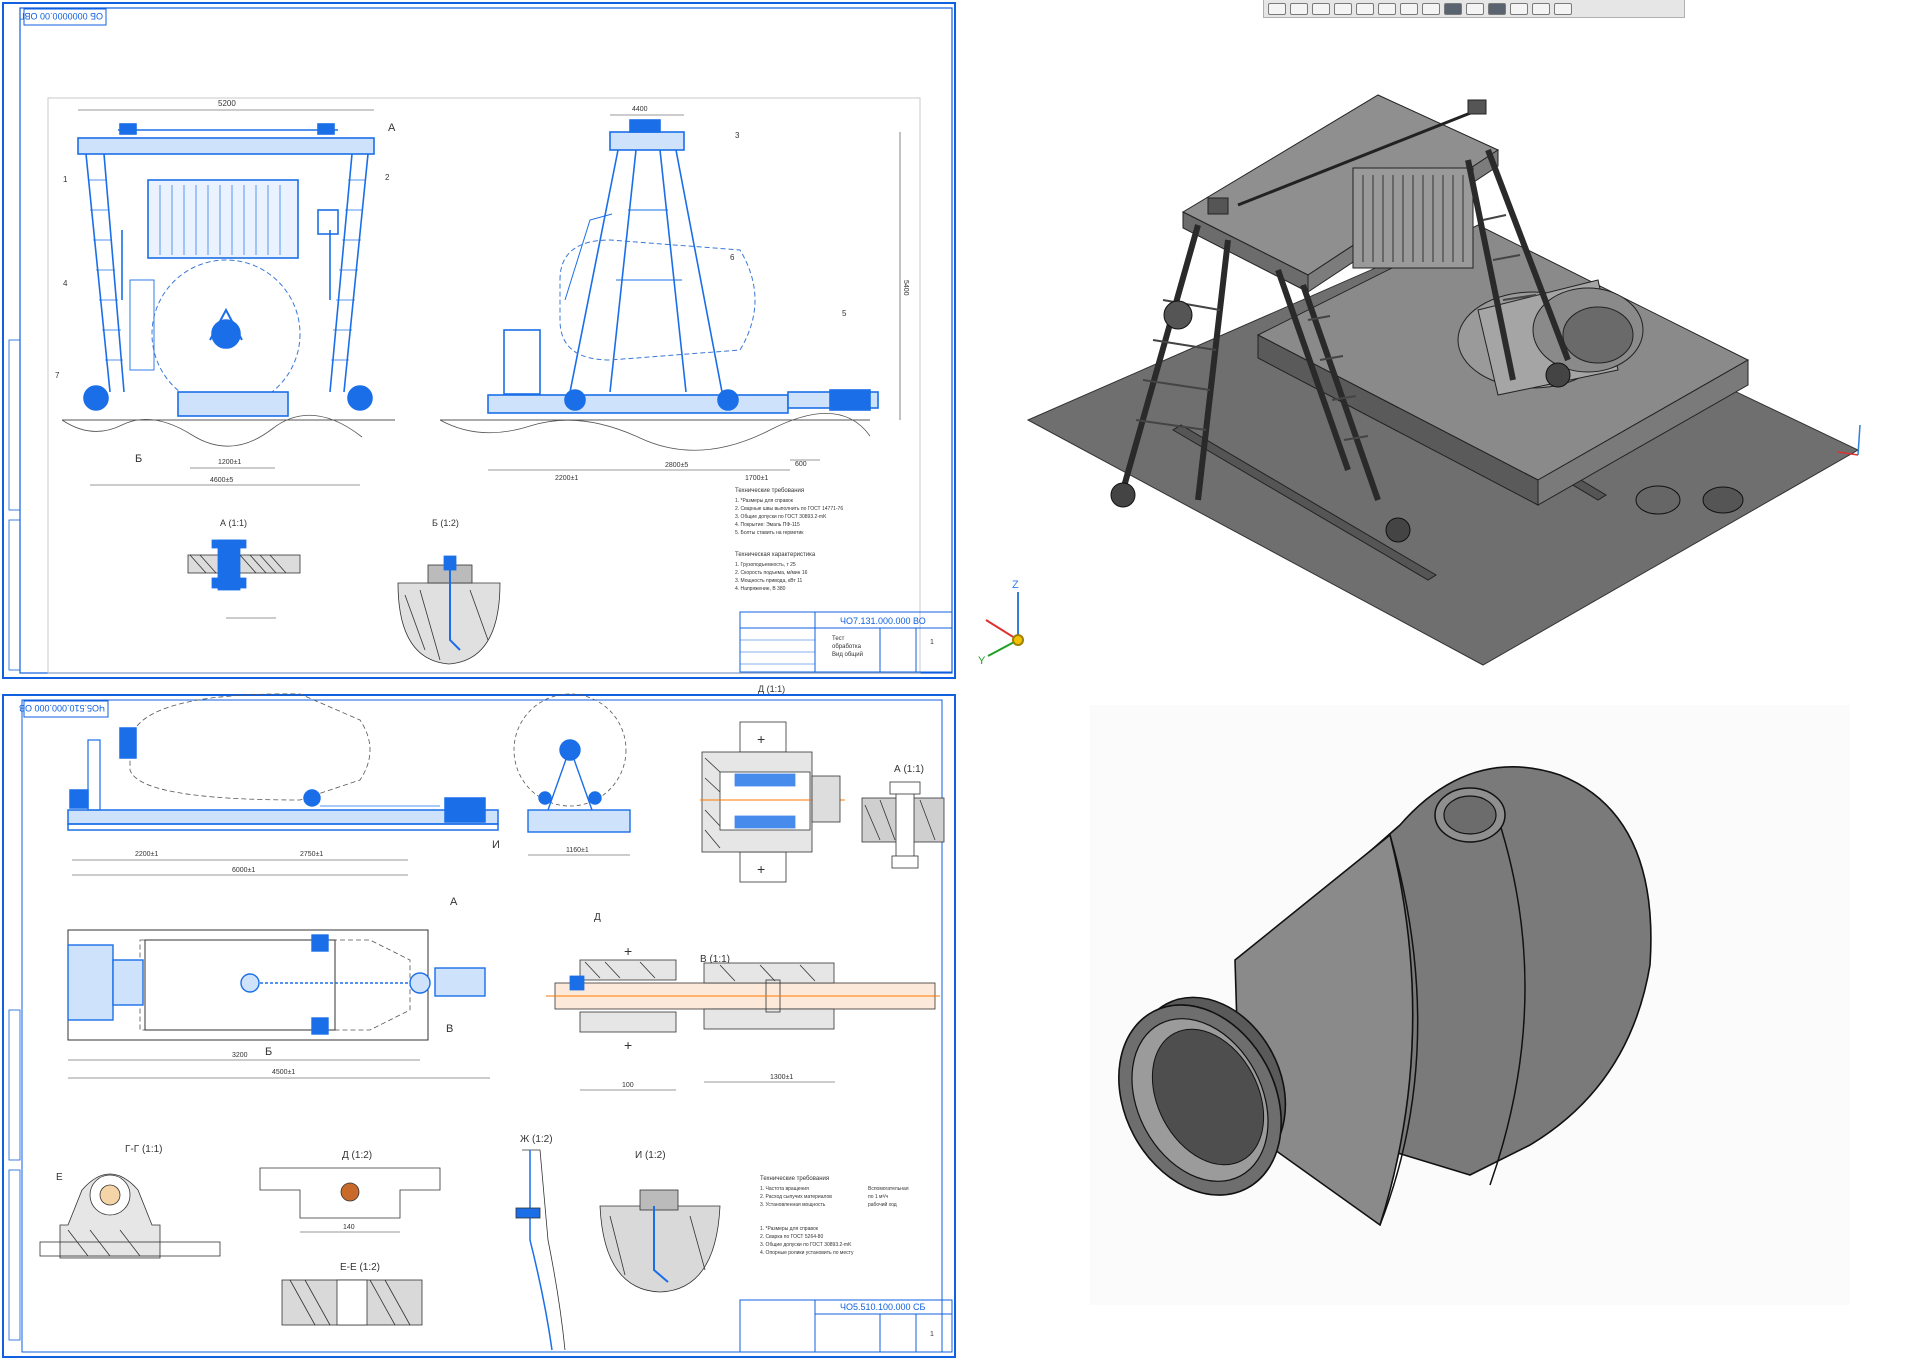 The height and width of the screenshot is (1360, 1914). Describe the element at coordinates (737, 135) in the screenshot. I see `label-3: 3` at that location.